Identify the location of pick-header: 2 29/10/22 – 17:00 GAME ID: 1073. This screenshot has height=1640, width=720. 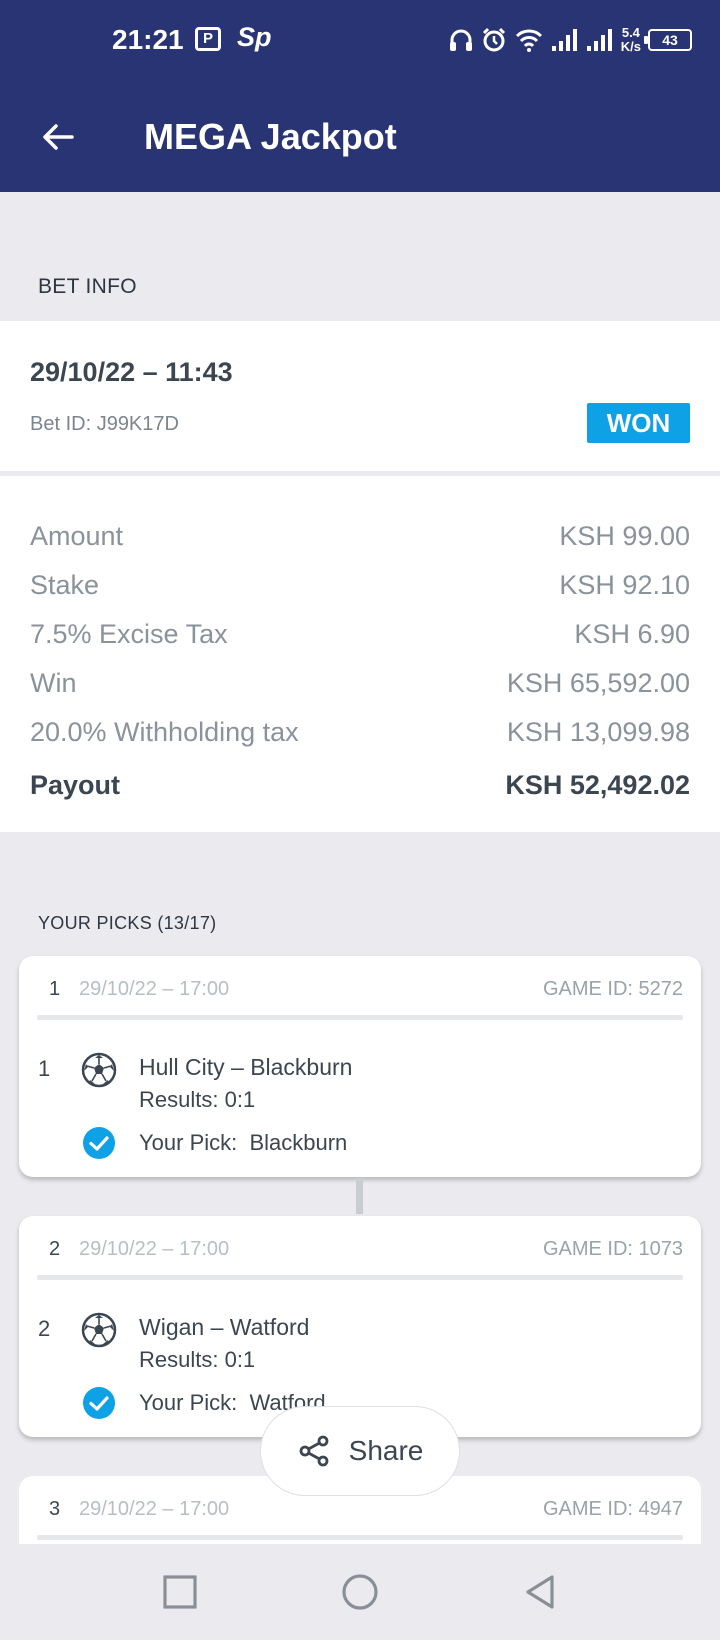
(366, 1251).